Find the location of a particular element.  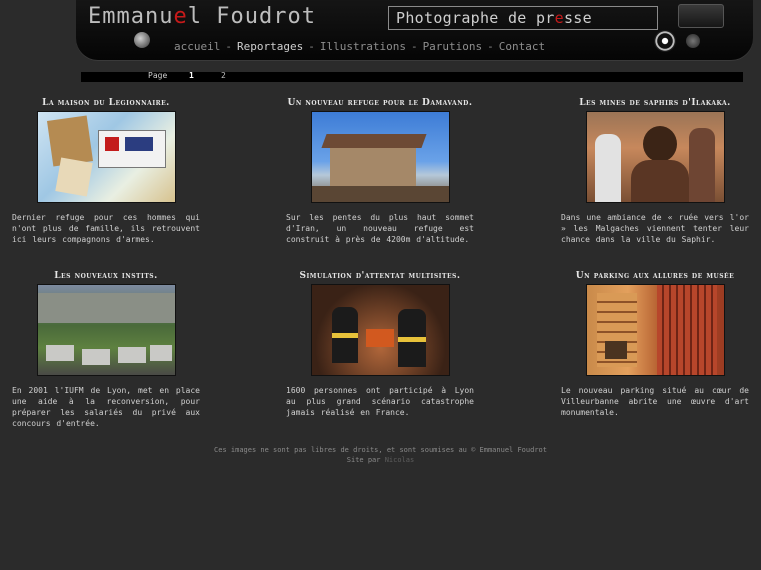

camera-knob-icon is located at coordinates (693, 41).